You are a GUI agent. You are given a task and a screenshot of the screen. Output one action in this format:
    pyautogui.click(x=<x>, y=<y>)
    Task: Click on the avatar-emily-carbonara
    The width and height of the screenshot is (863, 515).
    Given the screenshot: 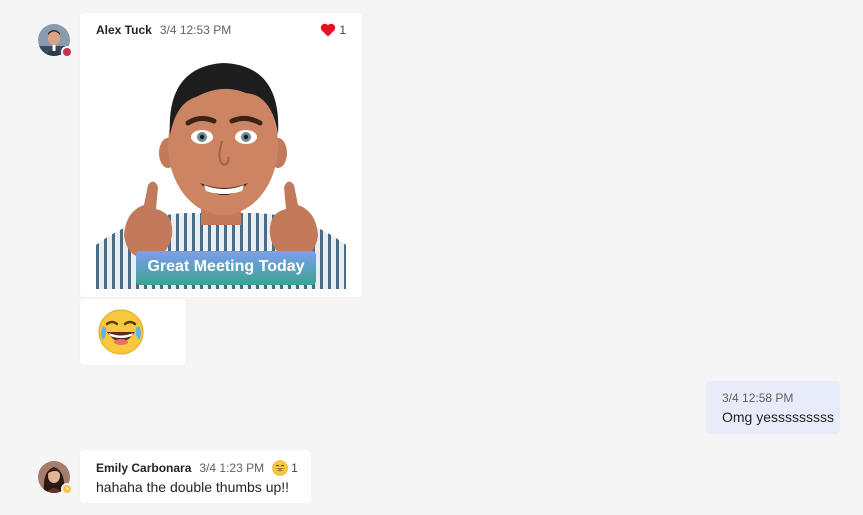 What is the action you would take?
    pyautogui.click(x=55, y=478)
    